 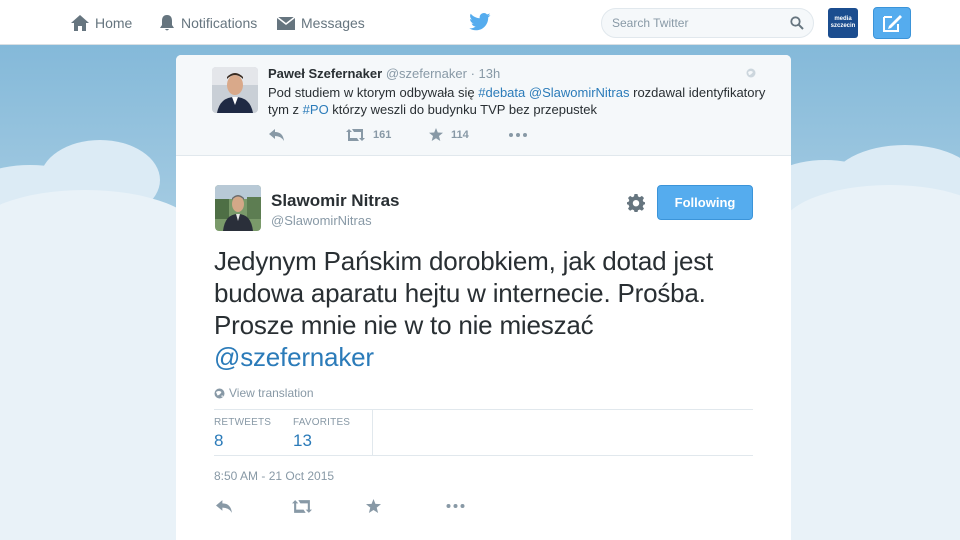 I want to click on compose-icon, so click(x=892, y=23).